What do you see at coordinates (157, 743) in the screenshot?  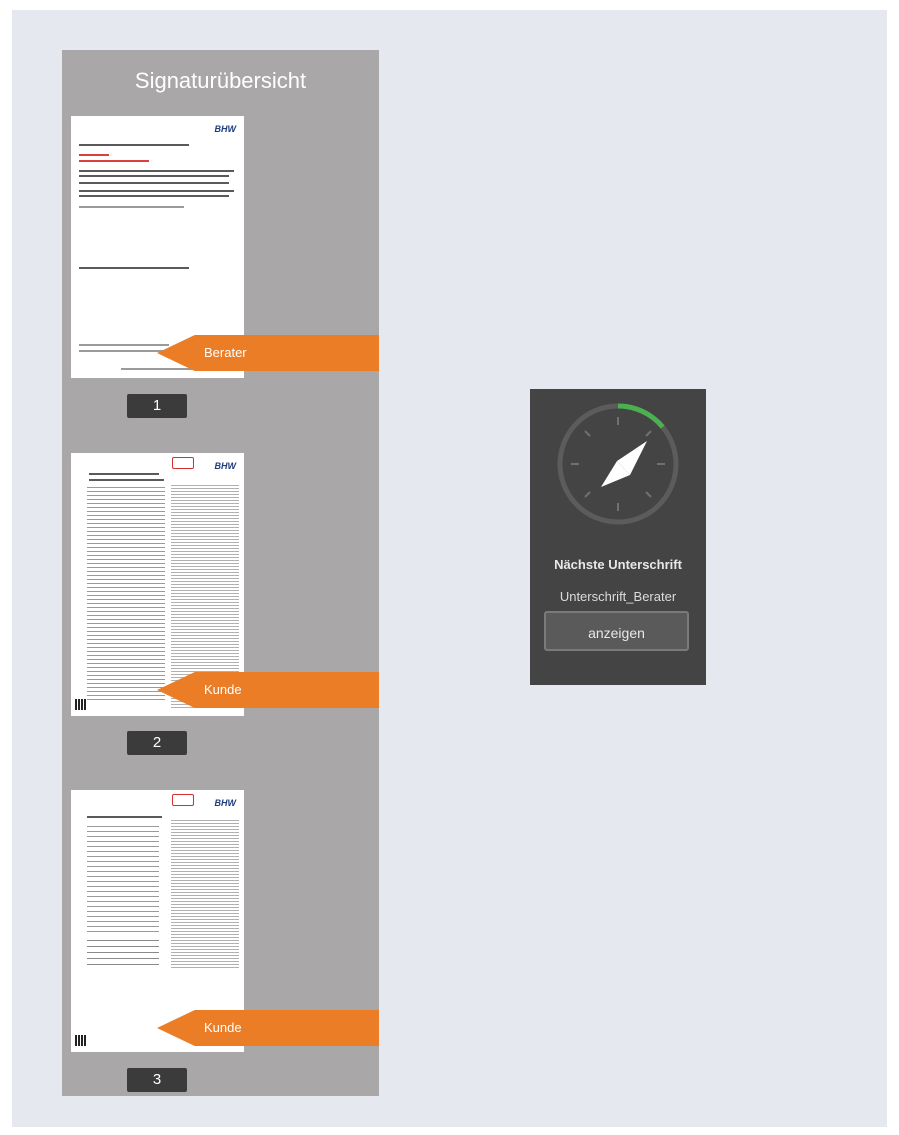 I see `page-number-2: 2` at bounding box center [157, 743].